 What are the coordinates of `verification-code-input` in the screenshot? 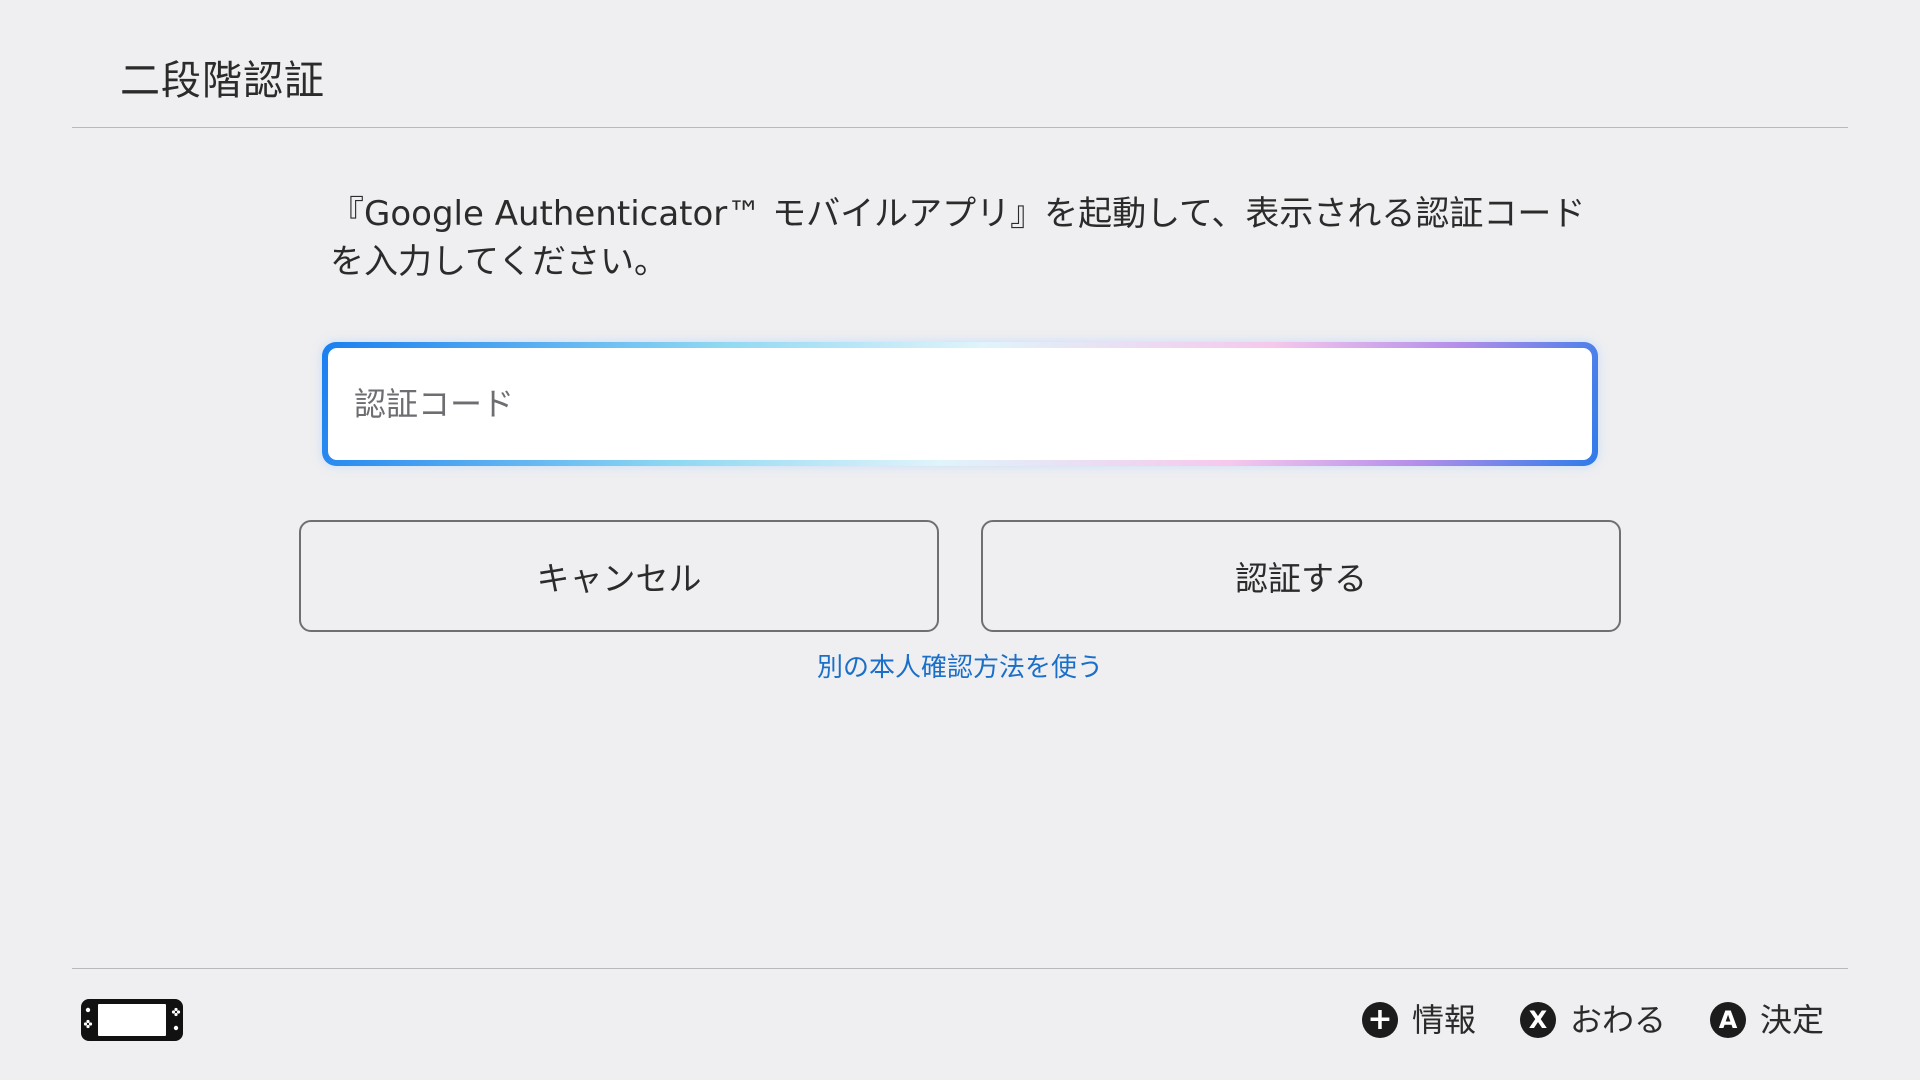 It's located at (960, 404).